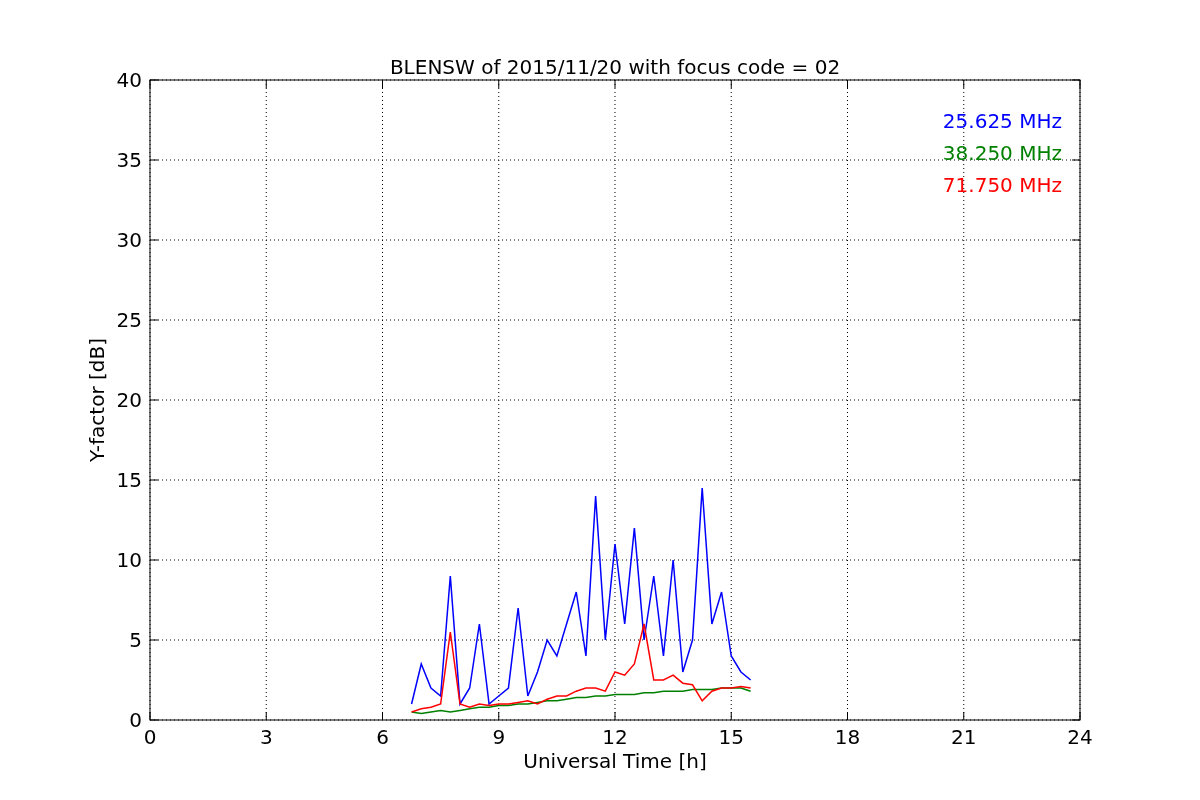  Describe the element at coordinates (129, 400) in the screenshot. I see `tick-label: 20` at that location.